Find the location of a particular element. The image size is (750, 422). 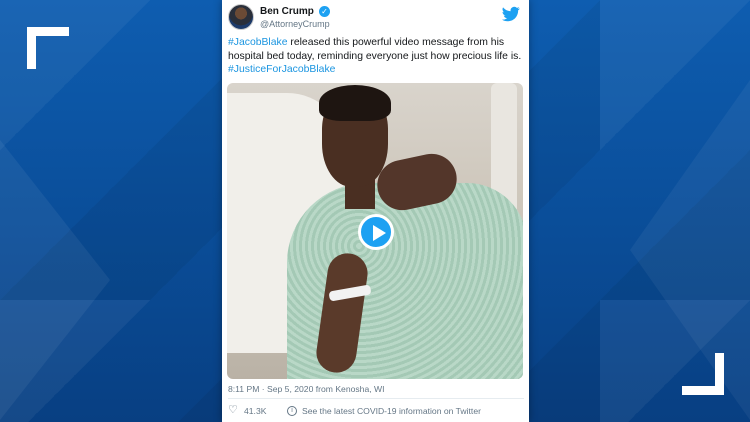

heart-icon: ♡ is located at coordinates (234, 410).